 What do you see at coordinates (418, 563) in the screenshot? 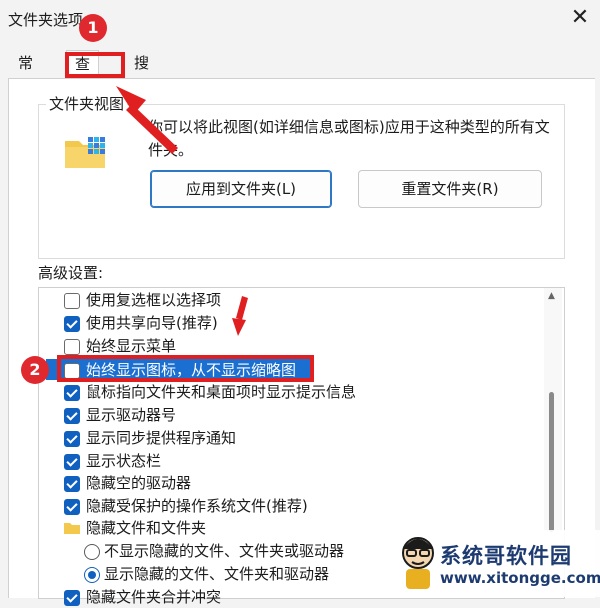
I see `mascot-icon` at bounding box center [418, 563].